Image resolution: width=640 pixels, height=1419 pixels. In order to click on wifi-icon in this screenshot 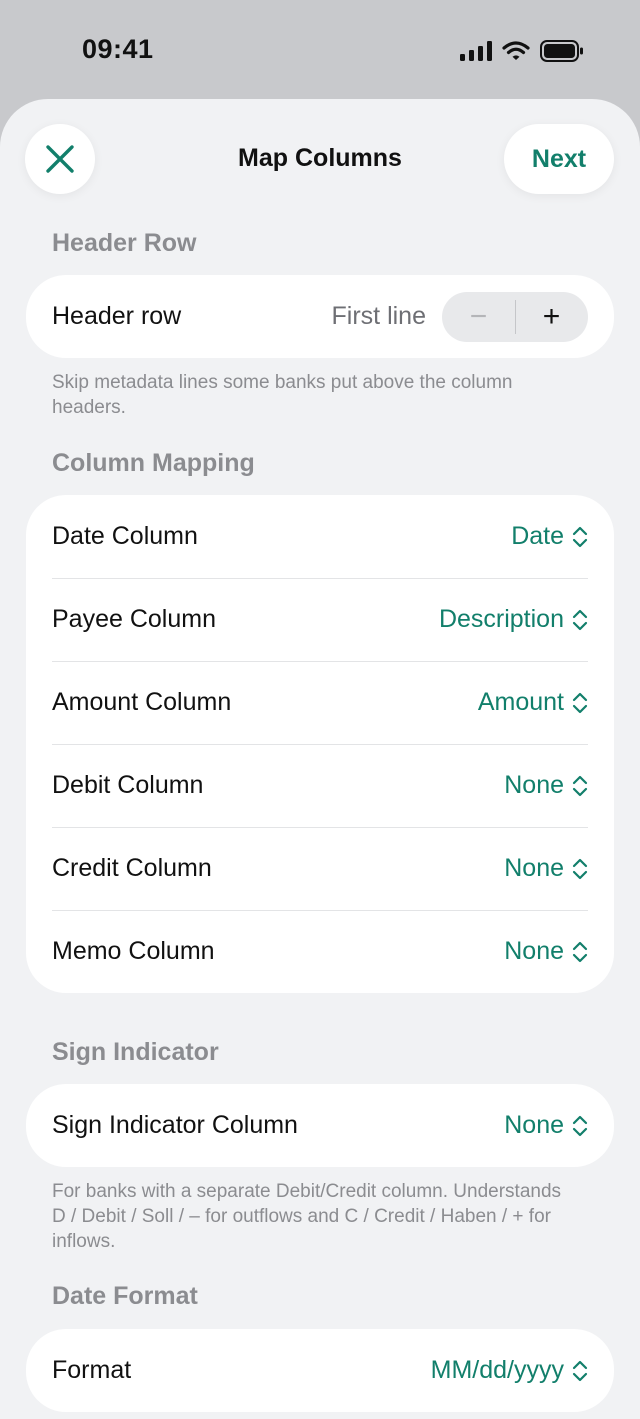, I will do `click(516, 50)`.